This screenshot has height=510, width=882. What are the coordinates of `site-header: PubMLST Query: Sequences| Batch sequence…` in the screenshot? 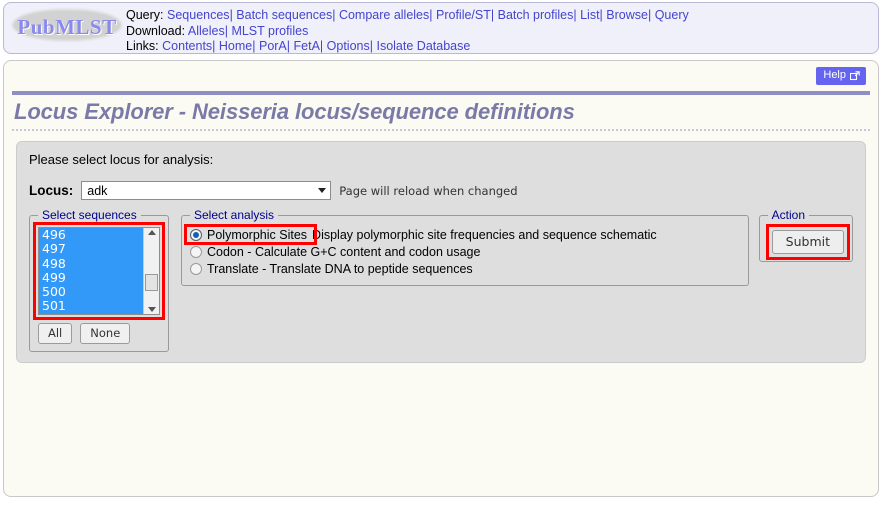 It's located at (441, 28).